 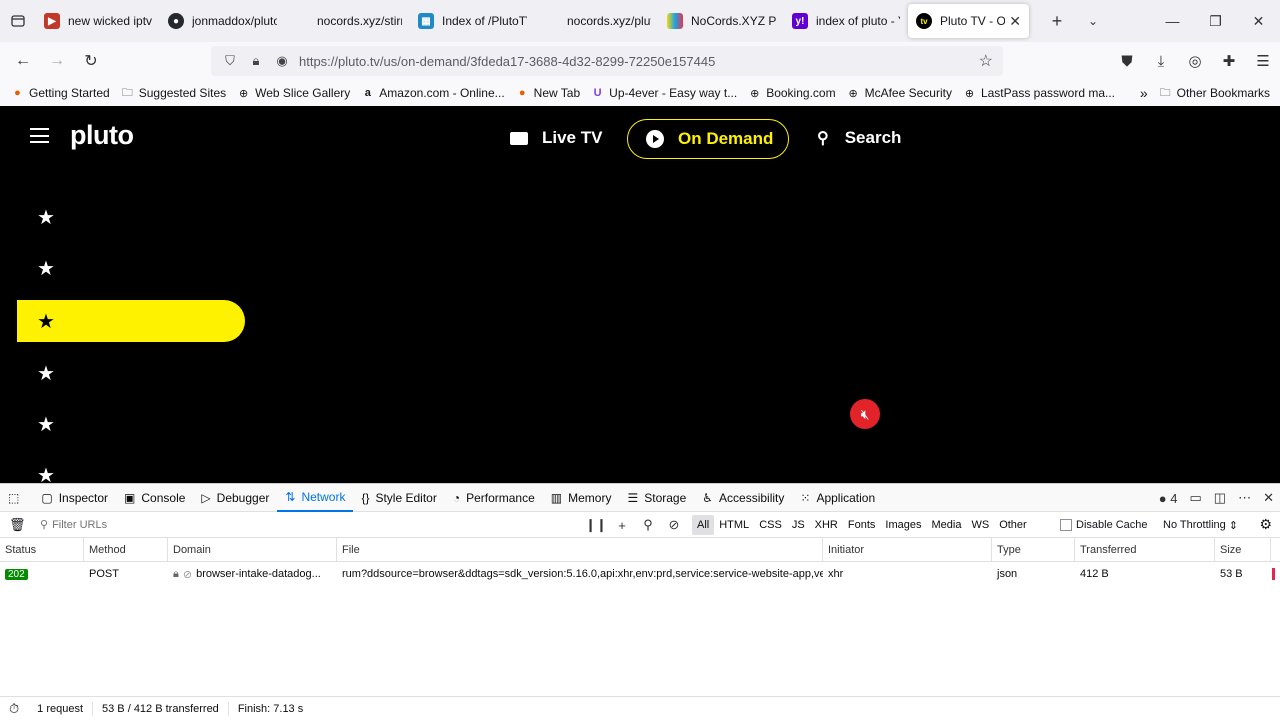 What do you see at coordinates (1214, 93) in the screenshot?
I see `other-bookmarks: 🗀 Other Bookmarks` at bounding box center [1214, 93].